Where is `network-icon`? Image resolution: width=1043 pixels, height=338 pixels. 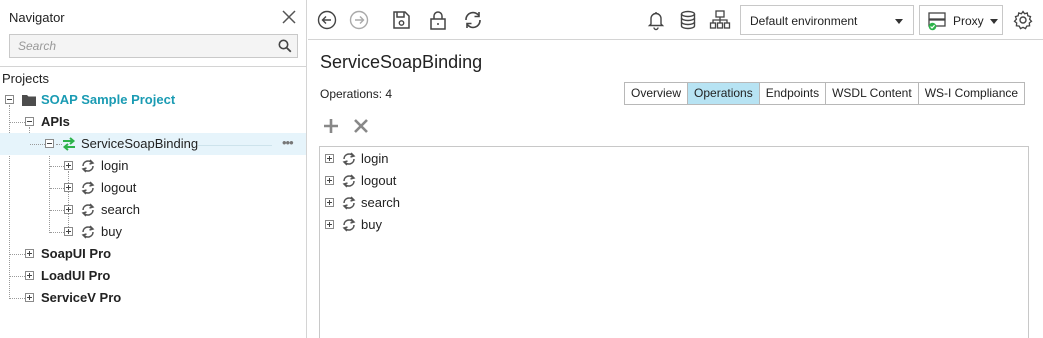
network-icon is located at coordinates (720, 20).